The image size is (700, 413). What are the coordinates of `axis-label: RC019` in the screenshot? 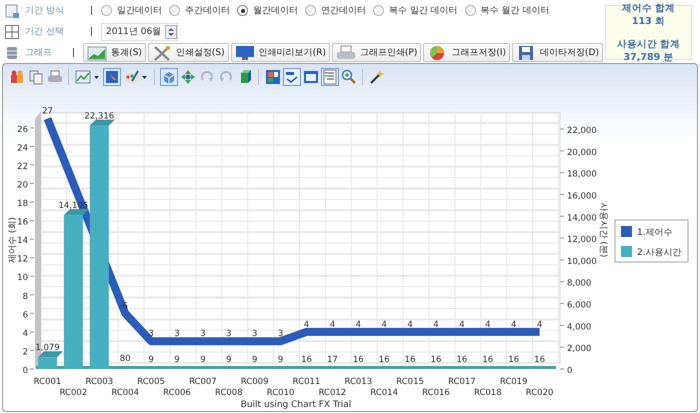 It's located at (514, 382).